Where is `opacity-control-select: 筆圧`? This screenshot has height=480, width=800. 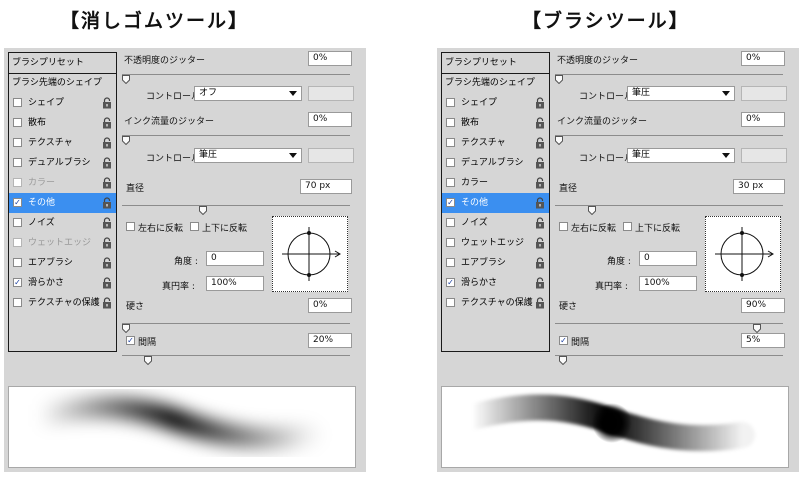 opacity-control-select: 筆圧 is located at coordinates (681, 93).